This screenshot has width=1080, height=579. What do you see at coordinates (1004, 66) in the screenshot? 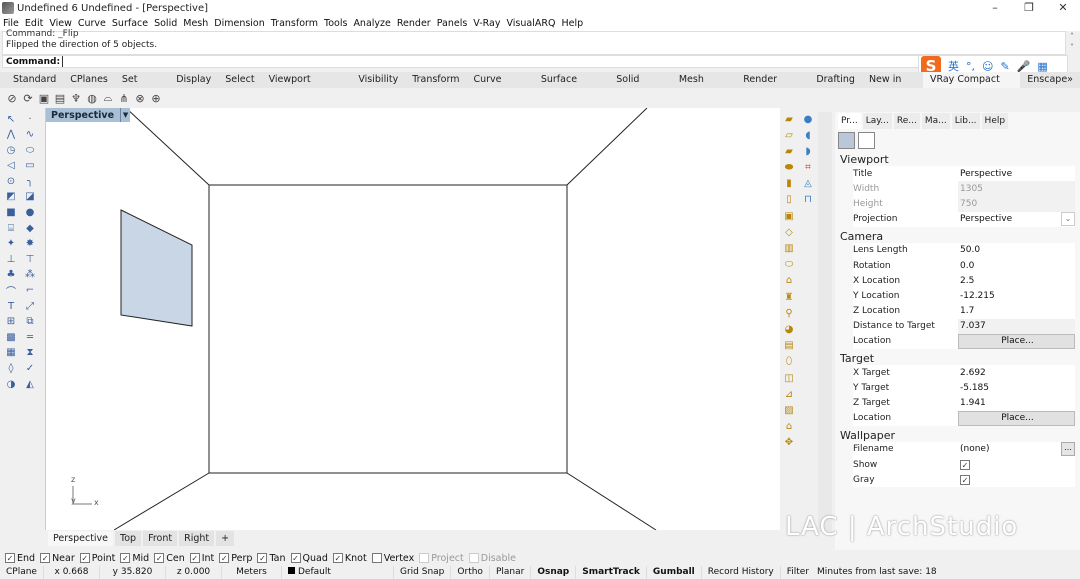
I see `ime-handwriting-icon: ✎` at bounding box center [1004, 66].